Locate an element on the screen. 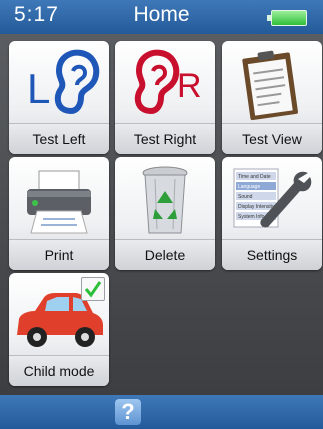 The image size is (323, 429). checkmark-icon is located at coordinates (93, 289).